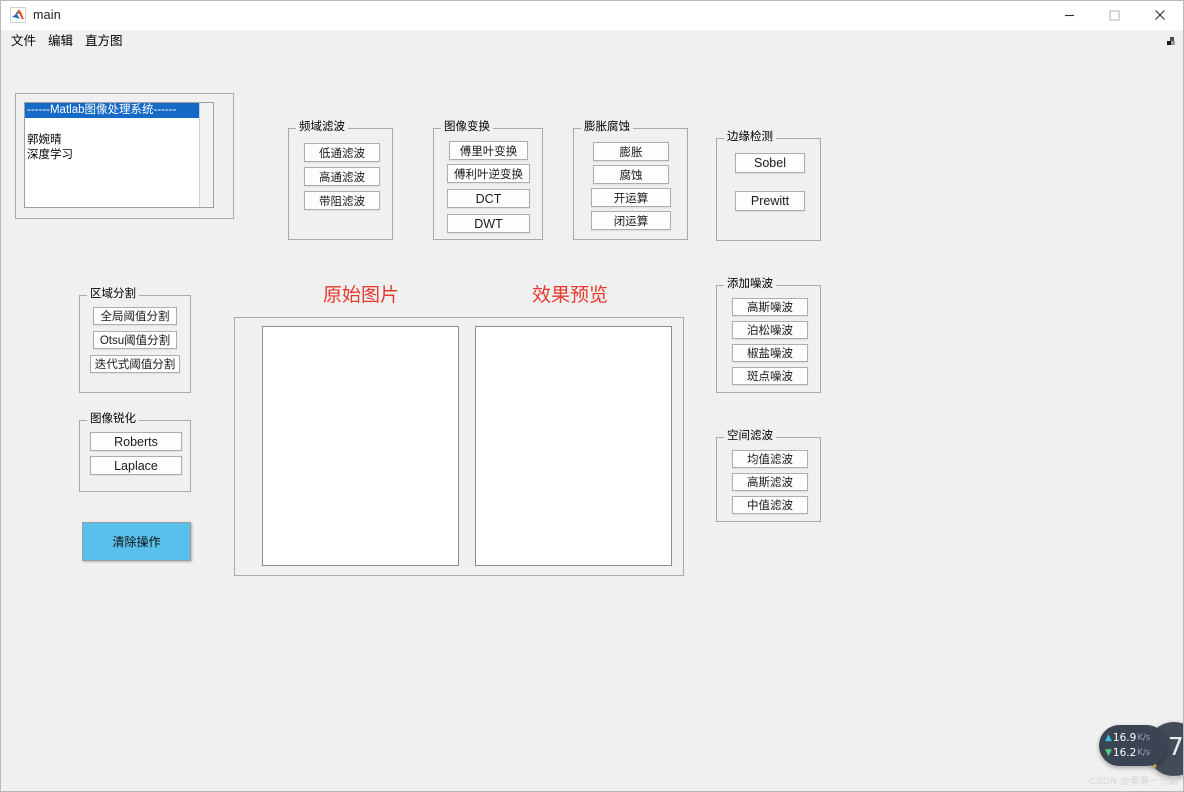 The height and width of the screenshot is (792, 1184). I want to click on gaussian-noise-button: 高斯噪波, so click(770, 307).